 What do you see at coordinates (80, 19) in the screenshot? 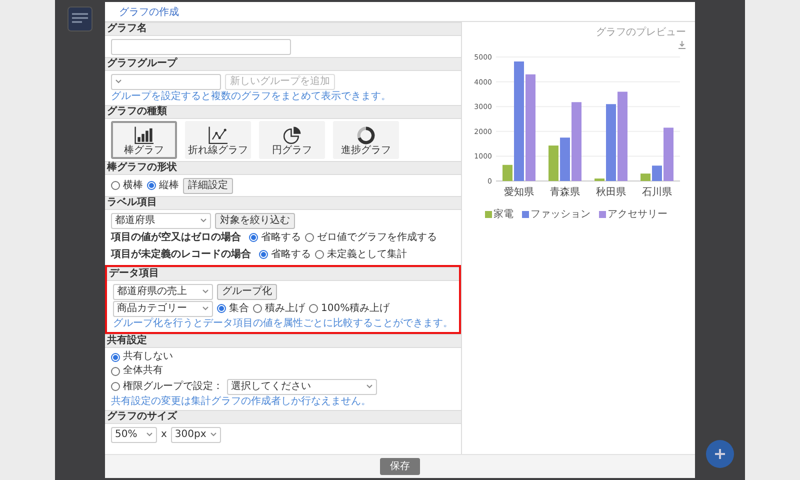
I see `logo-icon` at bounding box center [80, 19].